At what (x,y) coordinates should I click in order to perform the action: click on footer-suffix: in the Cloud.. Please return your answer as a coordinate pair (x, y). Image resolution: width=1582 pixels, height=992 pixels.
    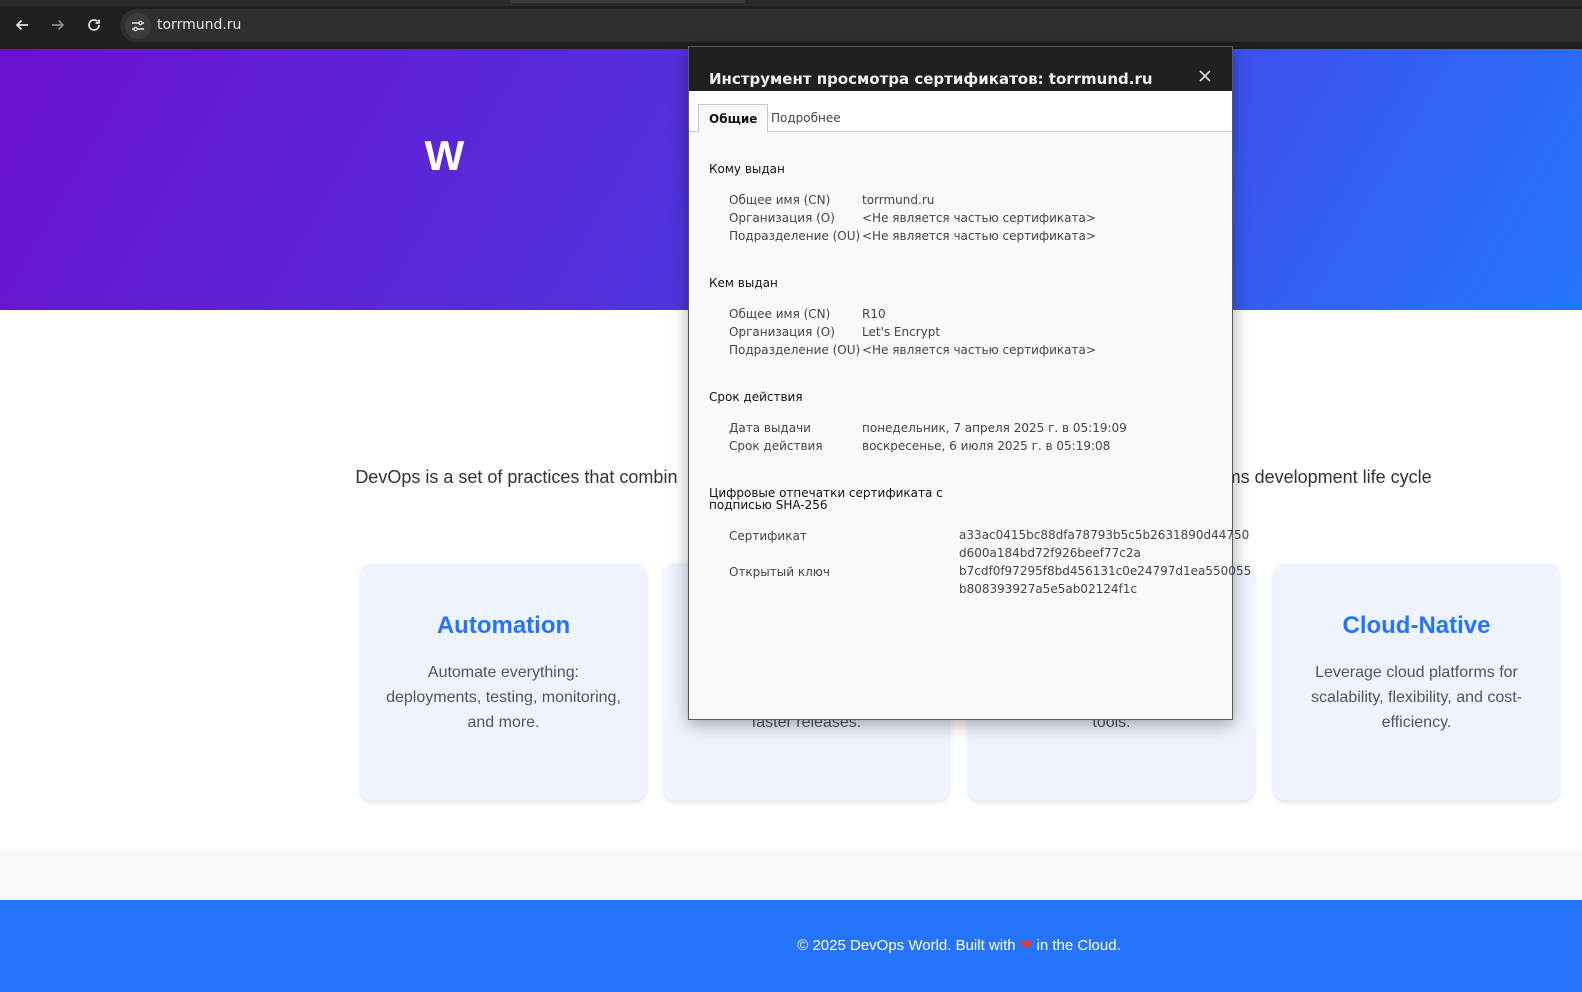
    Looking at the image, I should click on (1078, 945).